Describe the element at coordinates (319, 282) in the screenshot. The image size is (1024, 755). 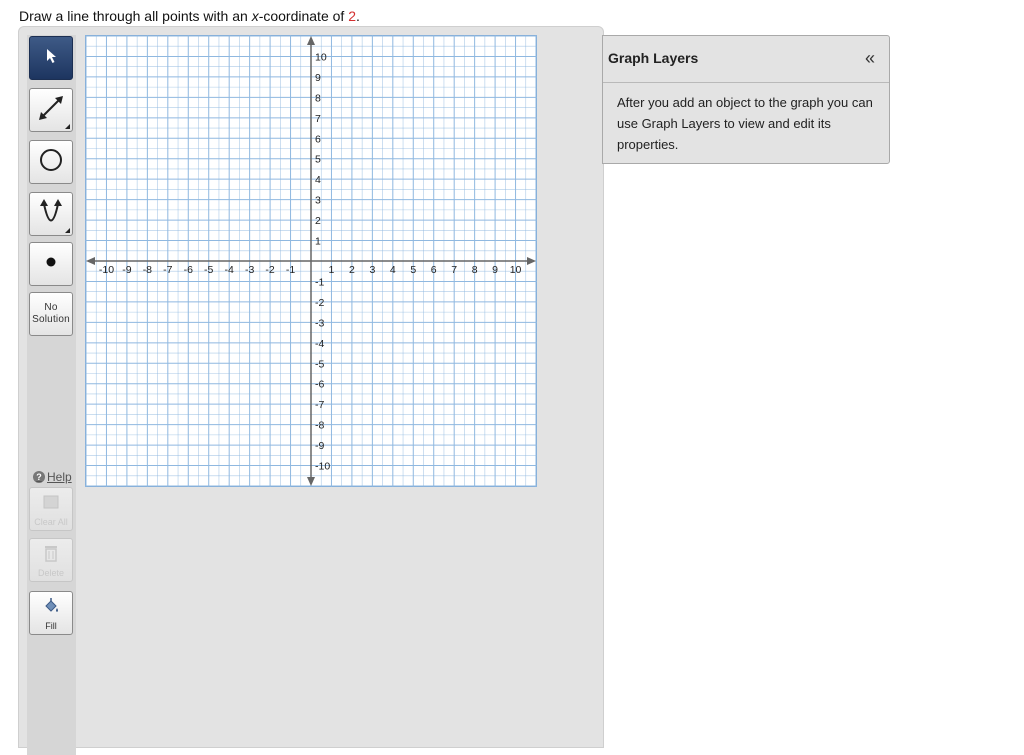
I see `y-tick-label: -1` at that location.